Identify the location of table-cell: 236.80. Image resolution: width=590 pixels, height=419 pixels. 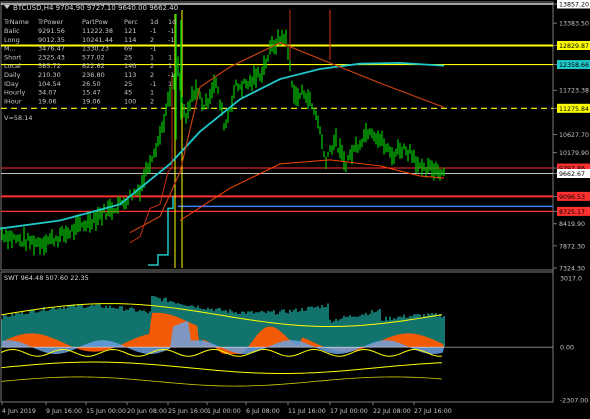
(93, 75).